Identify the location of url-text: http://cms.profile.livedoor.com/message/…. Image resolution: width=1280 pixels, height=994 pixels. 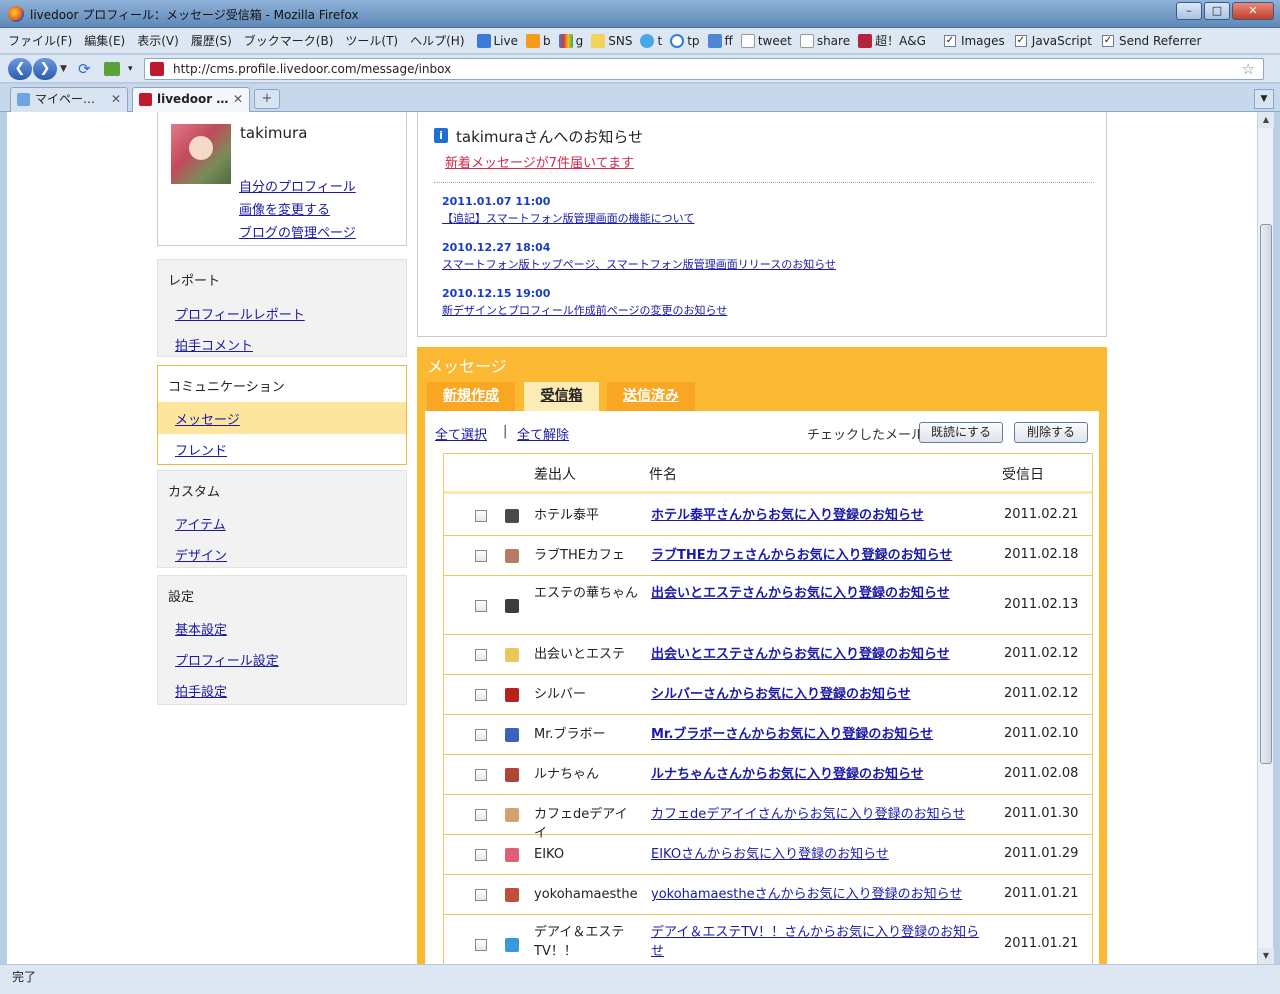
(312, 69).